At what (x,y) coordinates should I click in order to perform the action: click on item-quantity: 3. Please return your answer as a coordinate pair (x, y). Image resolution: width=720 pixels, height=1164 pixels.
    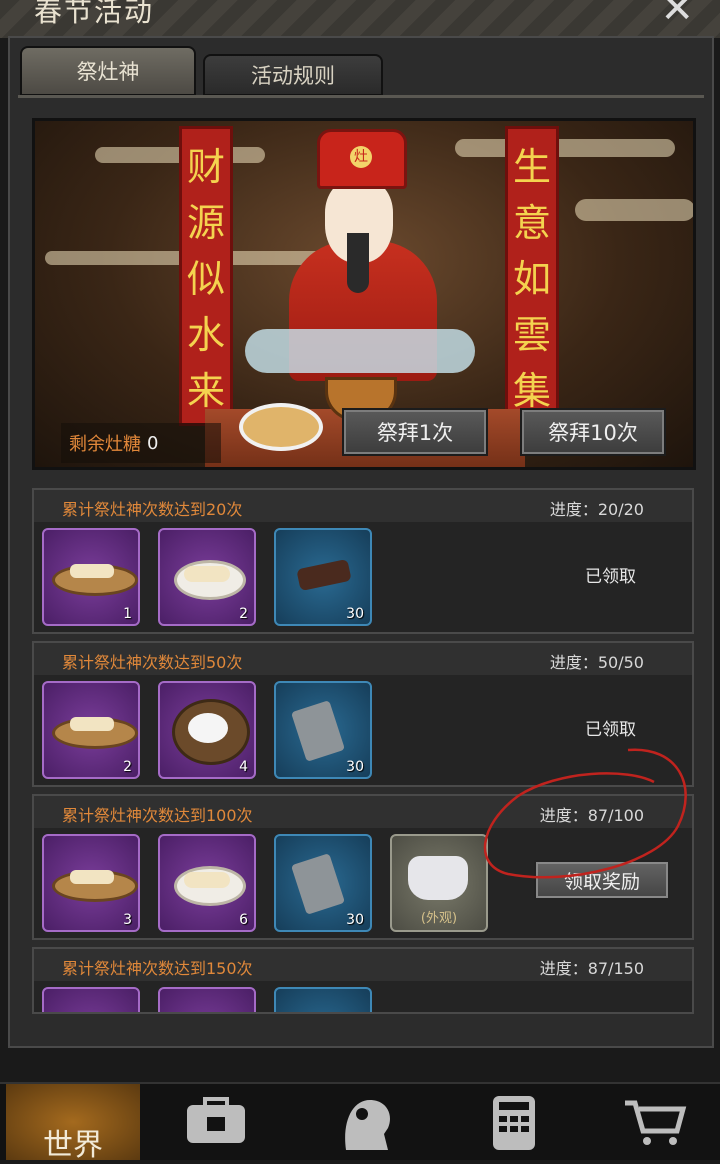
    Looking at the image, I should click on (127, 920).